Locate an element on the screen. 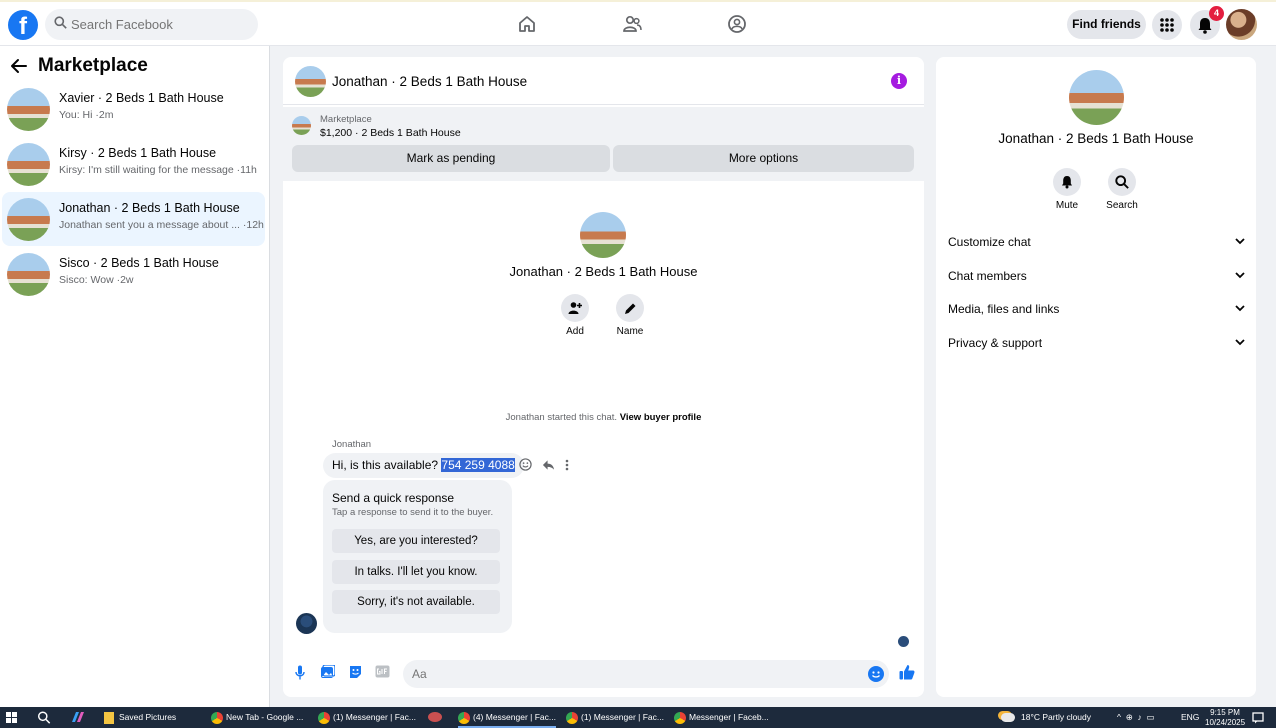 The image size is (1276, 728). facebook-logo: f is located at coordinates (23, 25).